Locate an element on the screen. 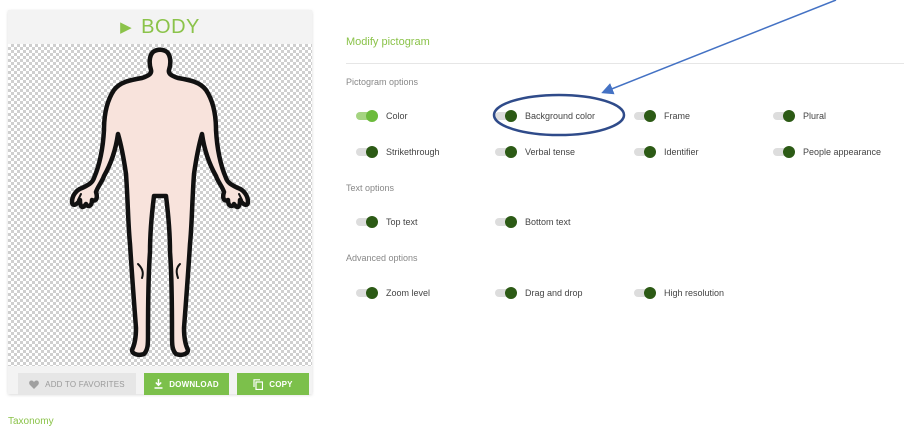 The height and width of the screenshot is (430, 904). option-identifier: Identifier is located at coordinates (666, 152).